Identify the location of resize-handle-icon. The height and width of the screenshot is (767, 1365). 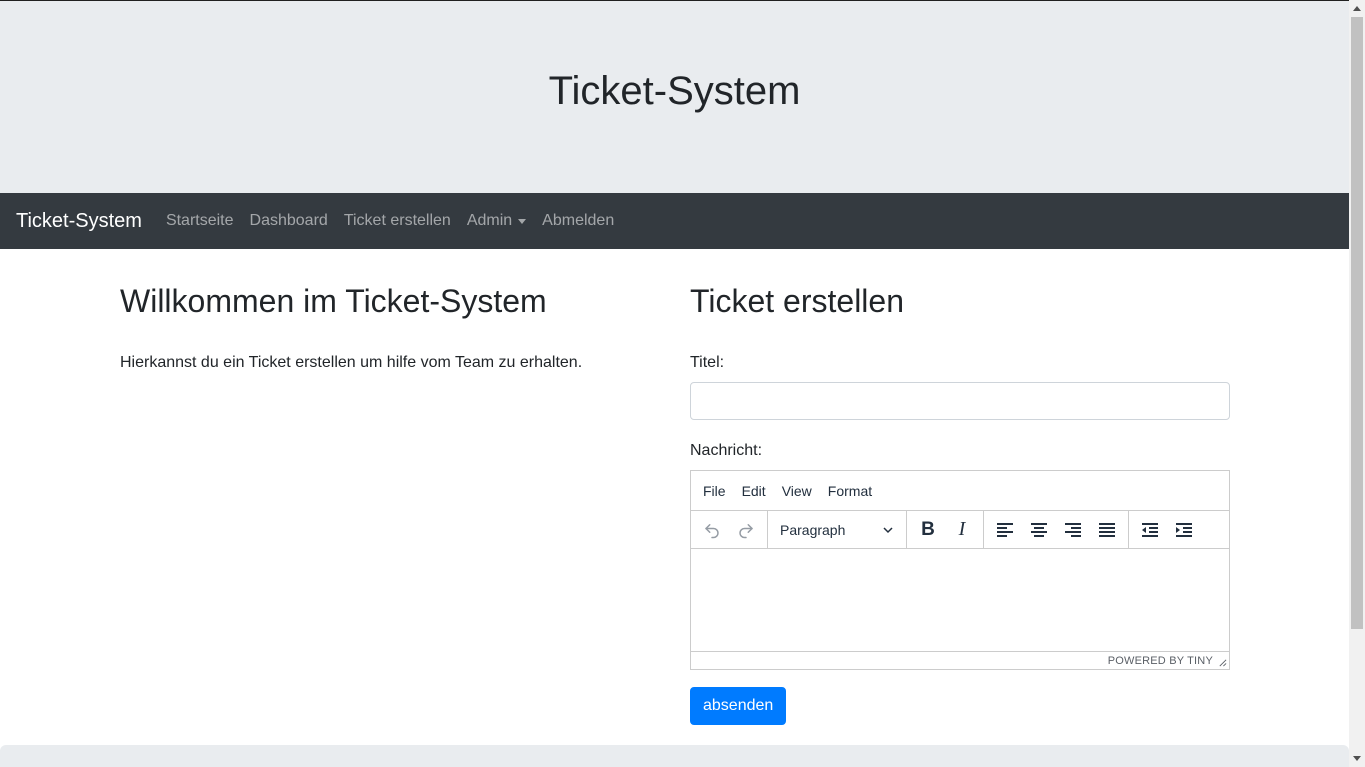
(1222, 662).